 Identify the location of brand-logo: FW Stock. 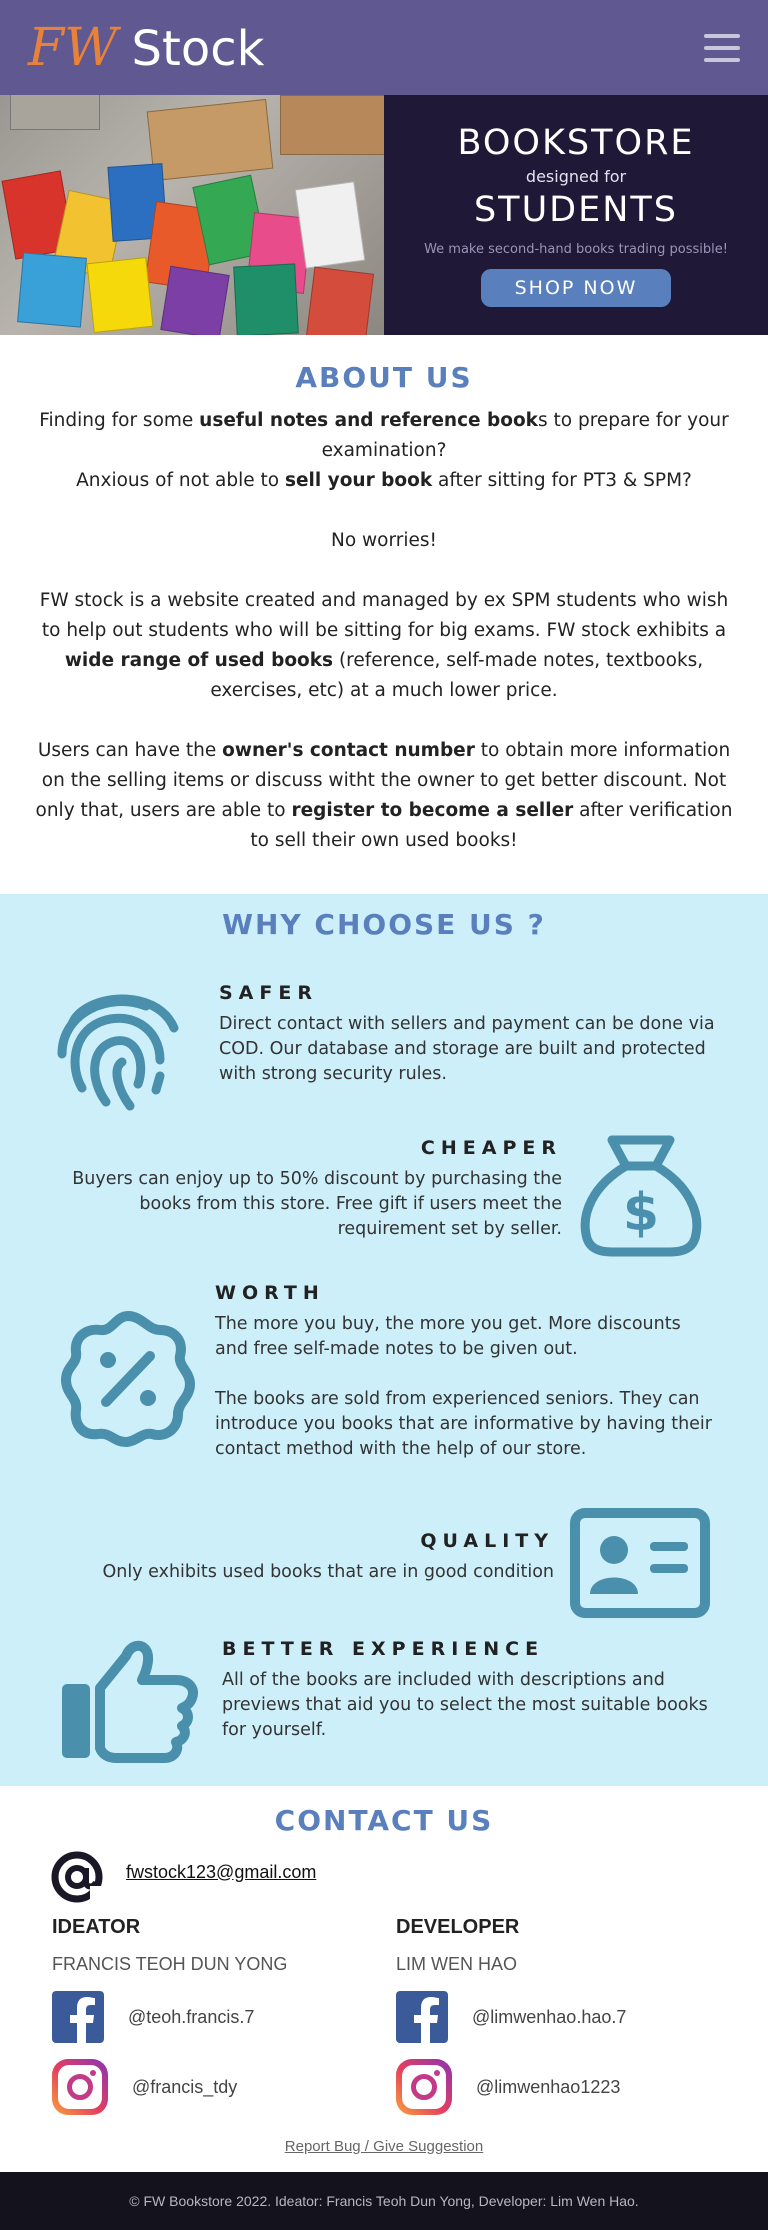
(146, 48).